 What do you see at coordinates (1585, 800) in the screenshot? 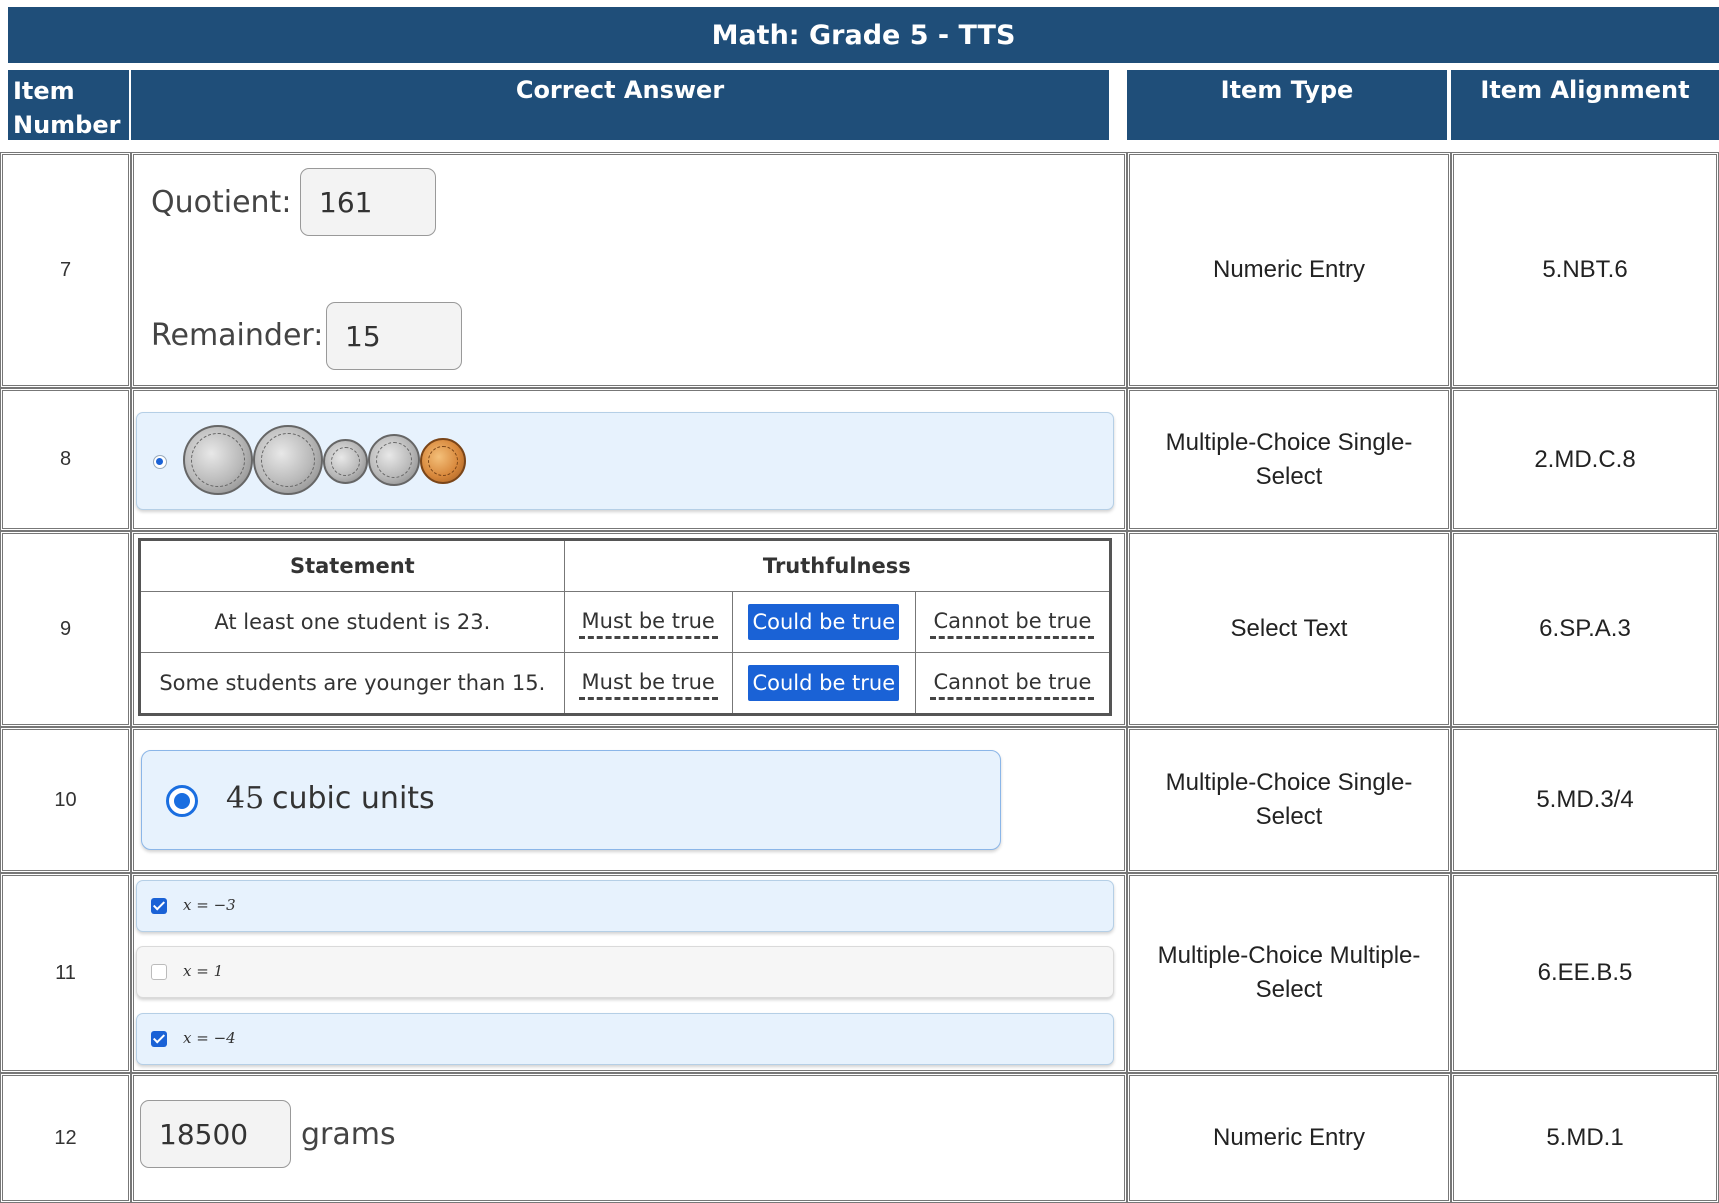
I see `item-alignment: 5.MD.3/4` at bounding box center [1585, 800].